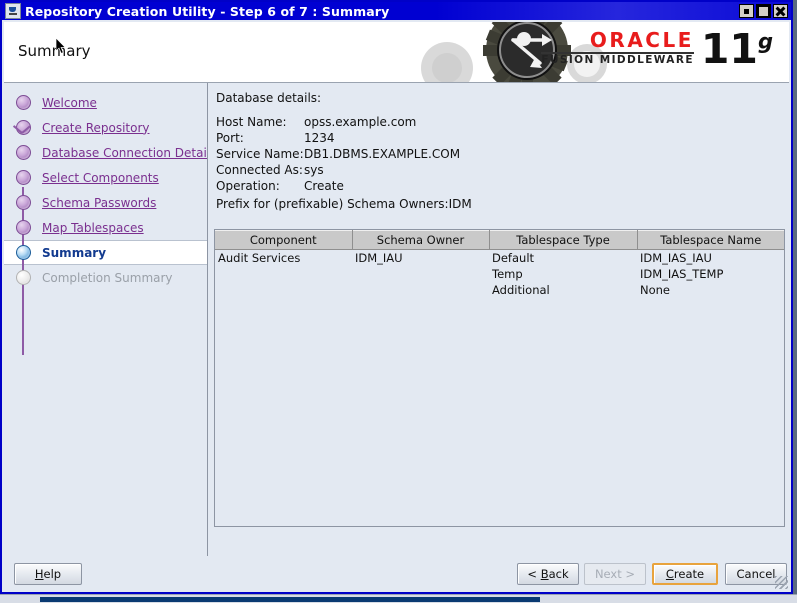 The width and height of the screenshot is (797, 603). Describe the element at coordinates (61, 46) in the screenshot. I see `mouse-cursor` at that location.